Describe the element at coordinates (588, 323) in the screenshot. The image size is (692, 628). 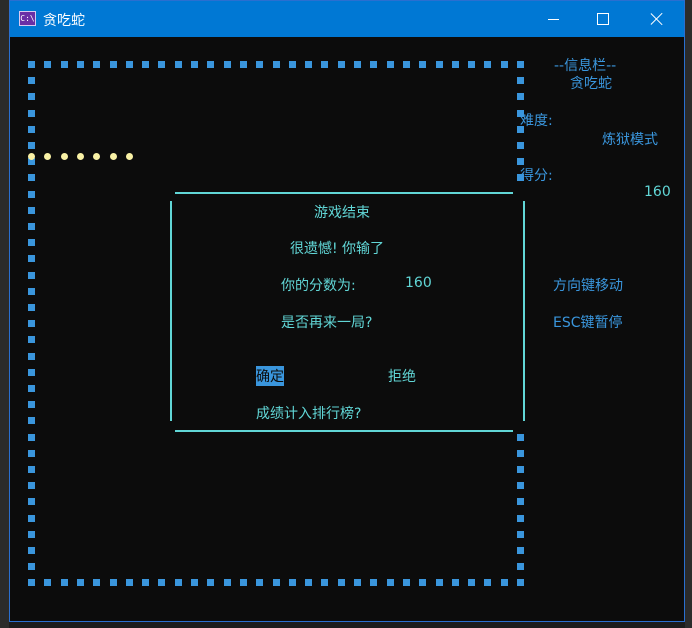
I see `hint-pause: ESC键暂停` at that location.